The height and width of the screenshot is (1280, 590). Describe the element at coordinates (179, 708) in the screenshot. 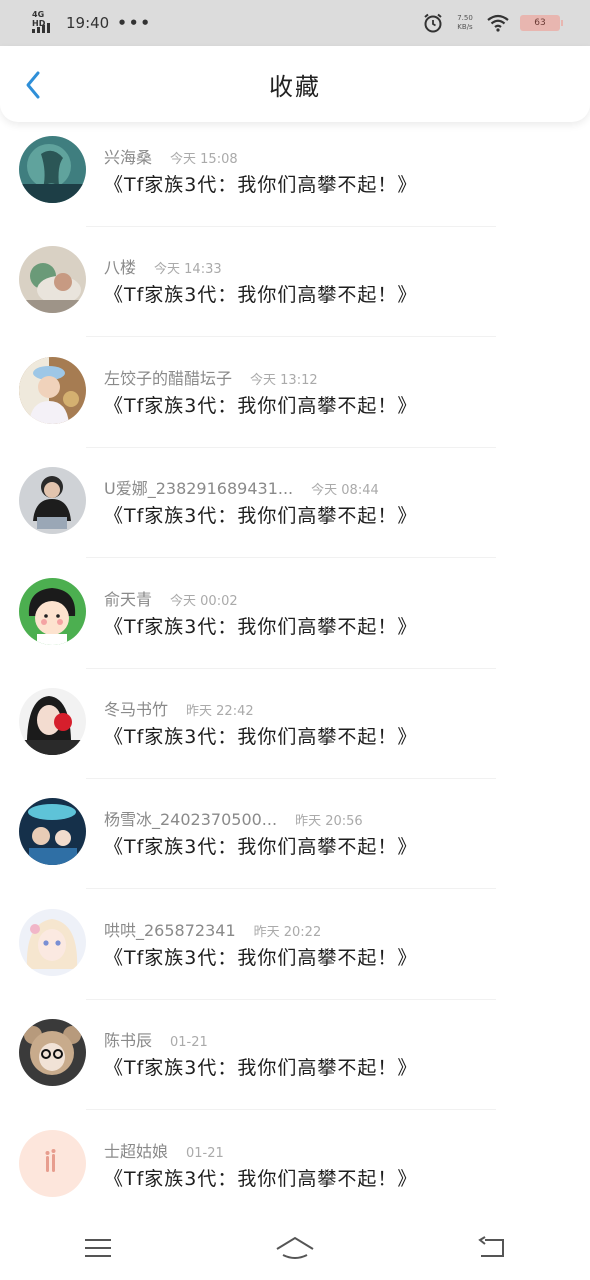

I see `item-meta: 冬马书竹 昨天 22:42` at that location.